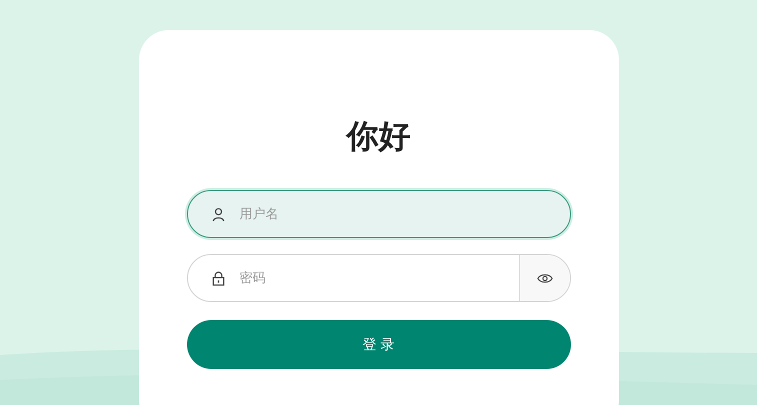 The image size is (757, 405). Describe the element at coordinates (404, 214) in the screenshot. I see `username-input: 用户名` at that location.